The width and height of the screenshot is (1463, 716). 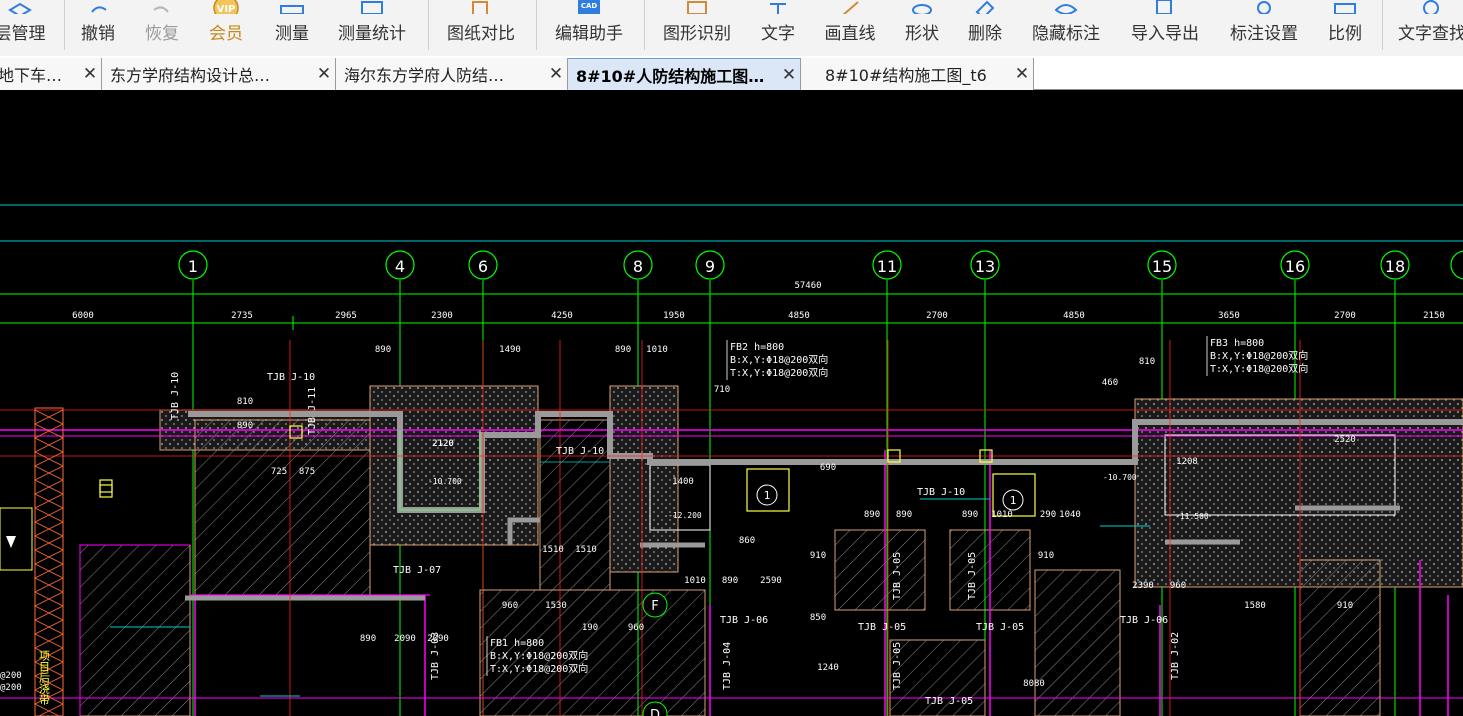 I want to click on cad-text: 1490, so click(x=510, y=350).